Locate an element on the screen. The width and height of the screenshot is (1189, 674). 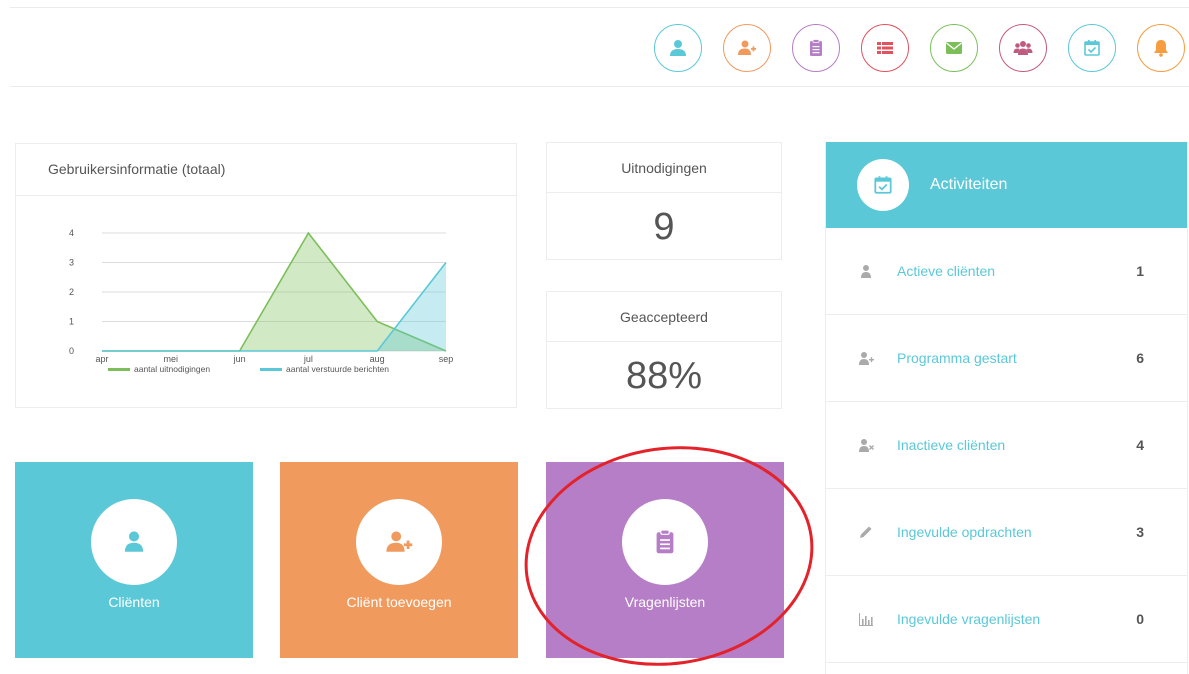
add-client-tile-label: Cliënt toevoegen is located at coordinates (399, 602).